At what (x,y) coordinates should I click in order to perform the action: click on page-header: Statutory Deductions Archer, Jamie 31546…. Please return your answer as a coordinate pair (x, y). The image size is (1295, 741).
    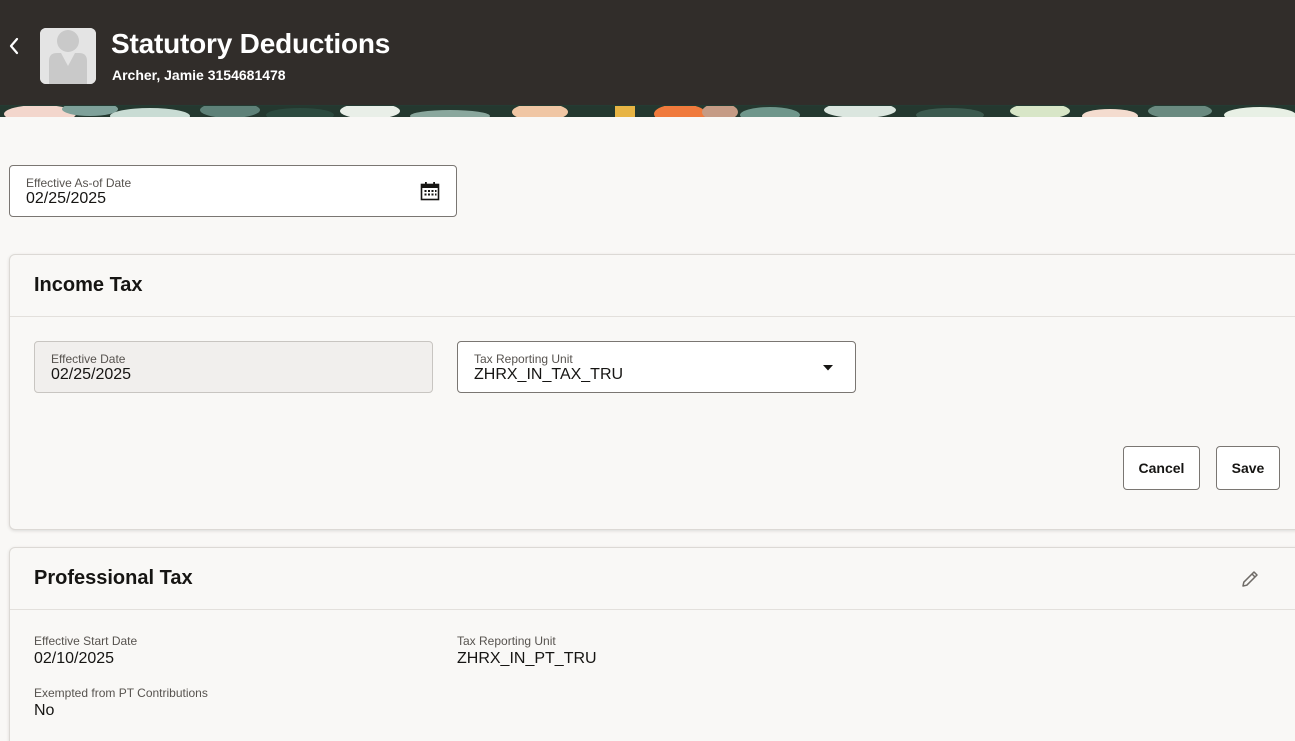
    Looking at the image, I should click on (647, 52).